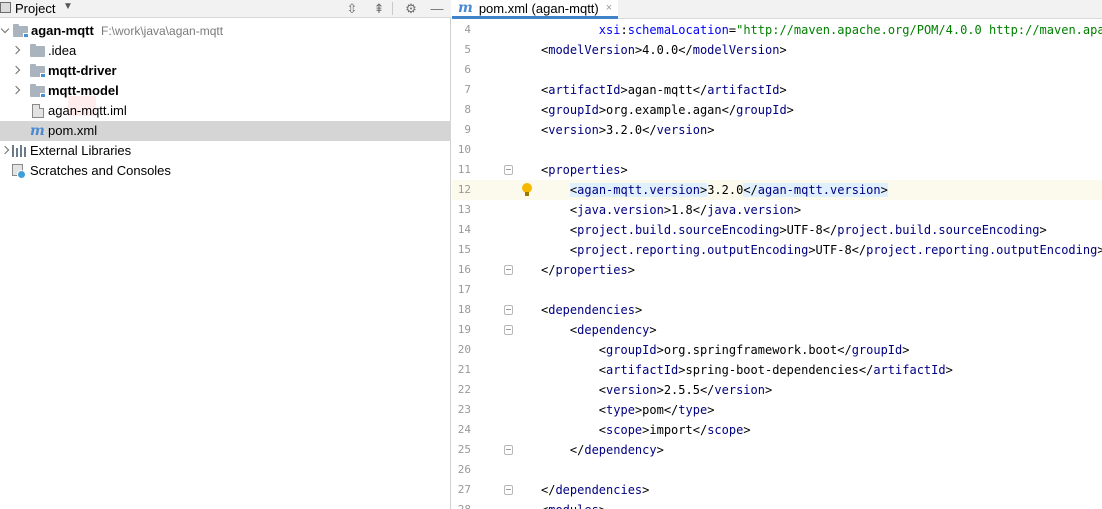  I want to click on line-number: 24, so click(464, 429).